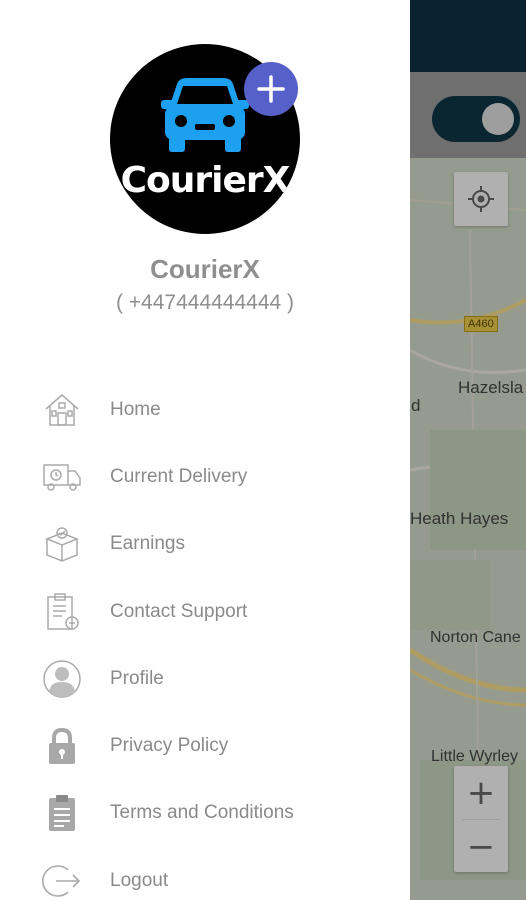  I want to click on menu-item-current-delivery: Current Delivery, so click(205, 476).